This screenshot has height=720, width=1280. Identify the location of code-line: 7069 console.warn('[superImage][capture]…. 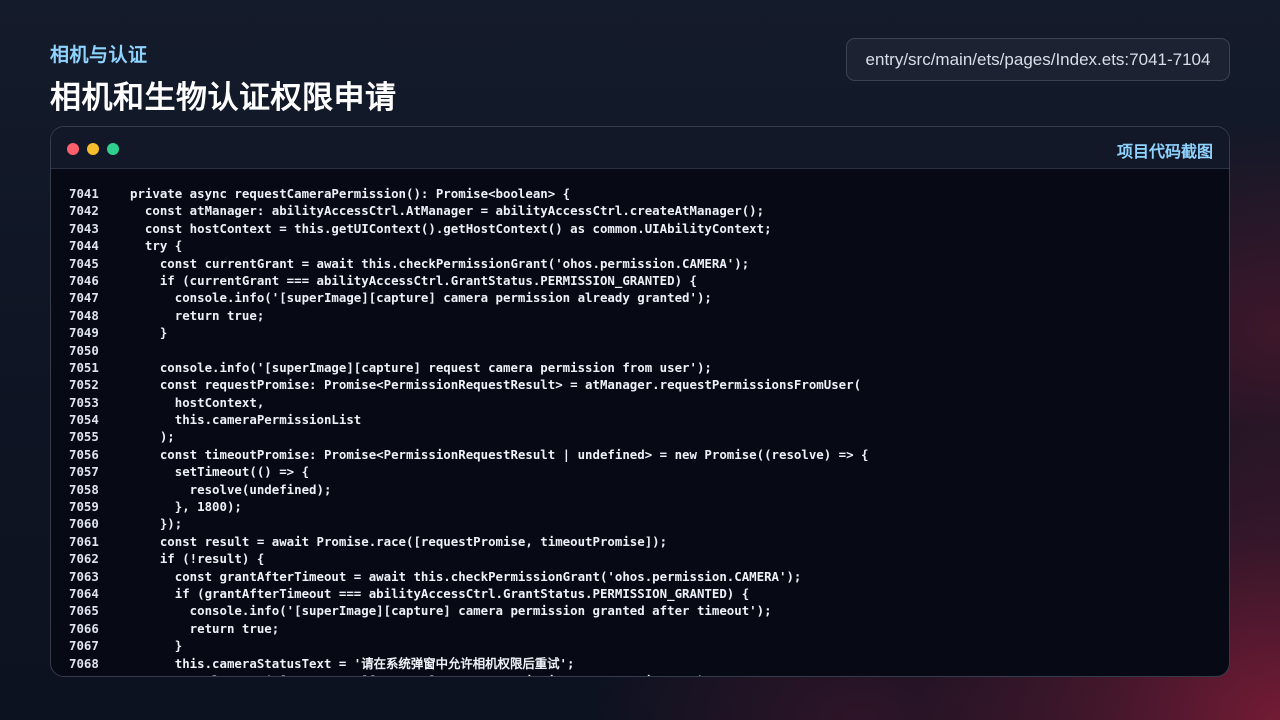
(640, 674).